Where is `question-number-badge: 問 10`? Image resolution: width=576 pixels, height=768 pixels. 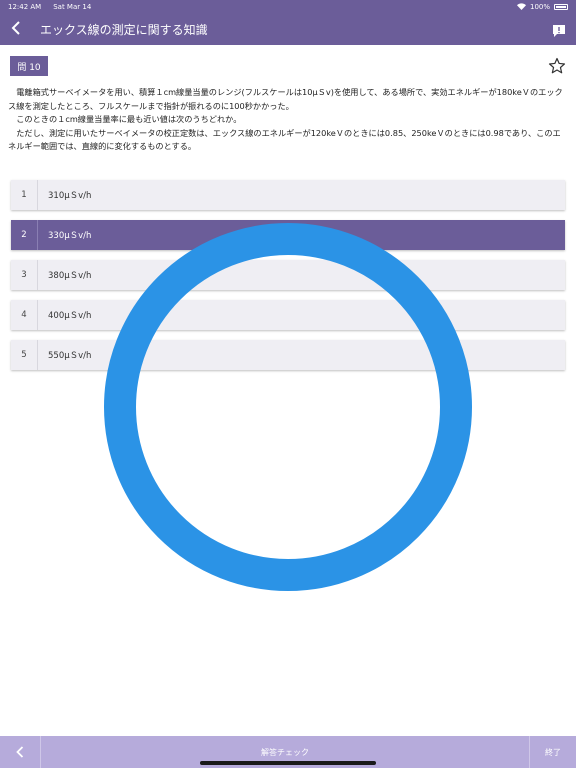
question-number-badge: 問 10 is located at coordinates (29, 66).